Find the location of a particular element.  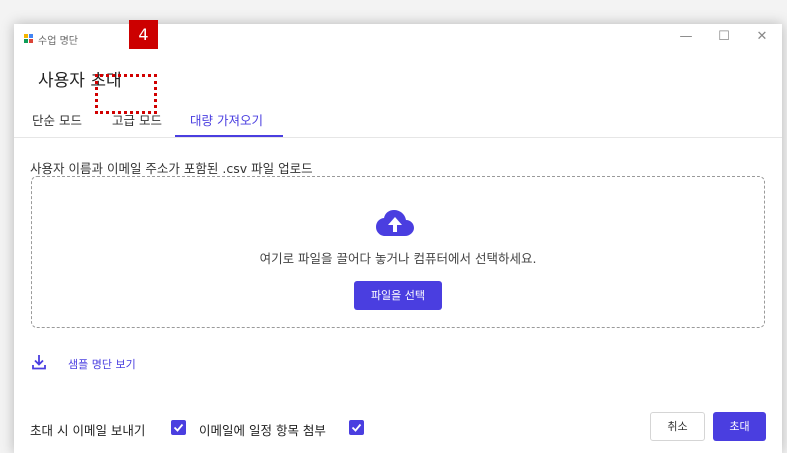

choose-file-button: 파일을 선택 is located at coordinates (398, 295).